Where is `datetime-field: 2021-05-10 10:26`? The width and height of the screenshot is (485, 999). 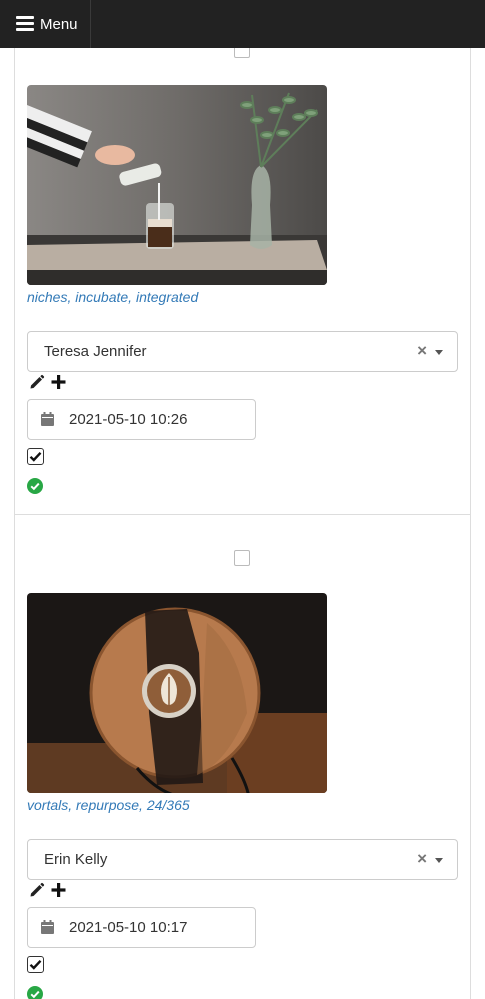
datetime-field: 2021-05-10 10:26 is located at coordinates (141, 419).